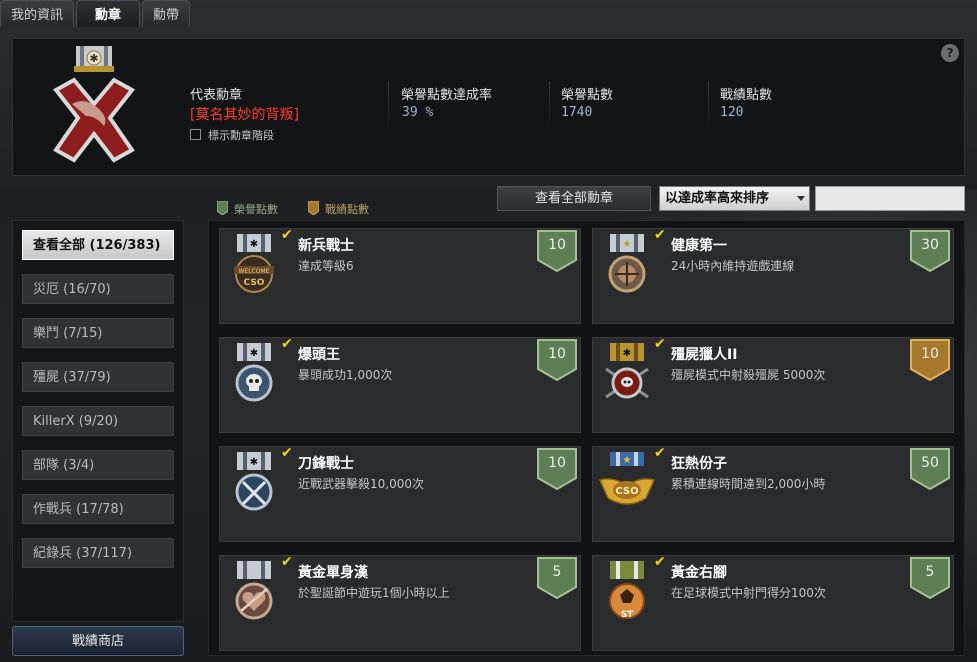  I want to click on medal-card: ★ CSO ✔ 狂熱份子 累積連線時間達到2,000小時 50, so click(773, 493).